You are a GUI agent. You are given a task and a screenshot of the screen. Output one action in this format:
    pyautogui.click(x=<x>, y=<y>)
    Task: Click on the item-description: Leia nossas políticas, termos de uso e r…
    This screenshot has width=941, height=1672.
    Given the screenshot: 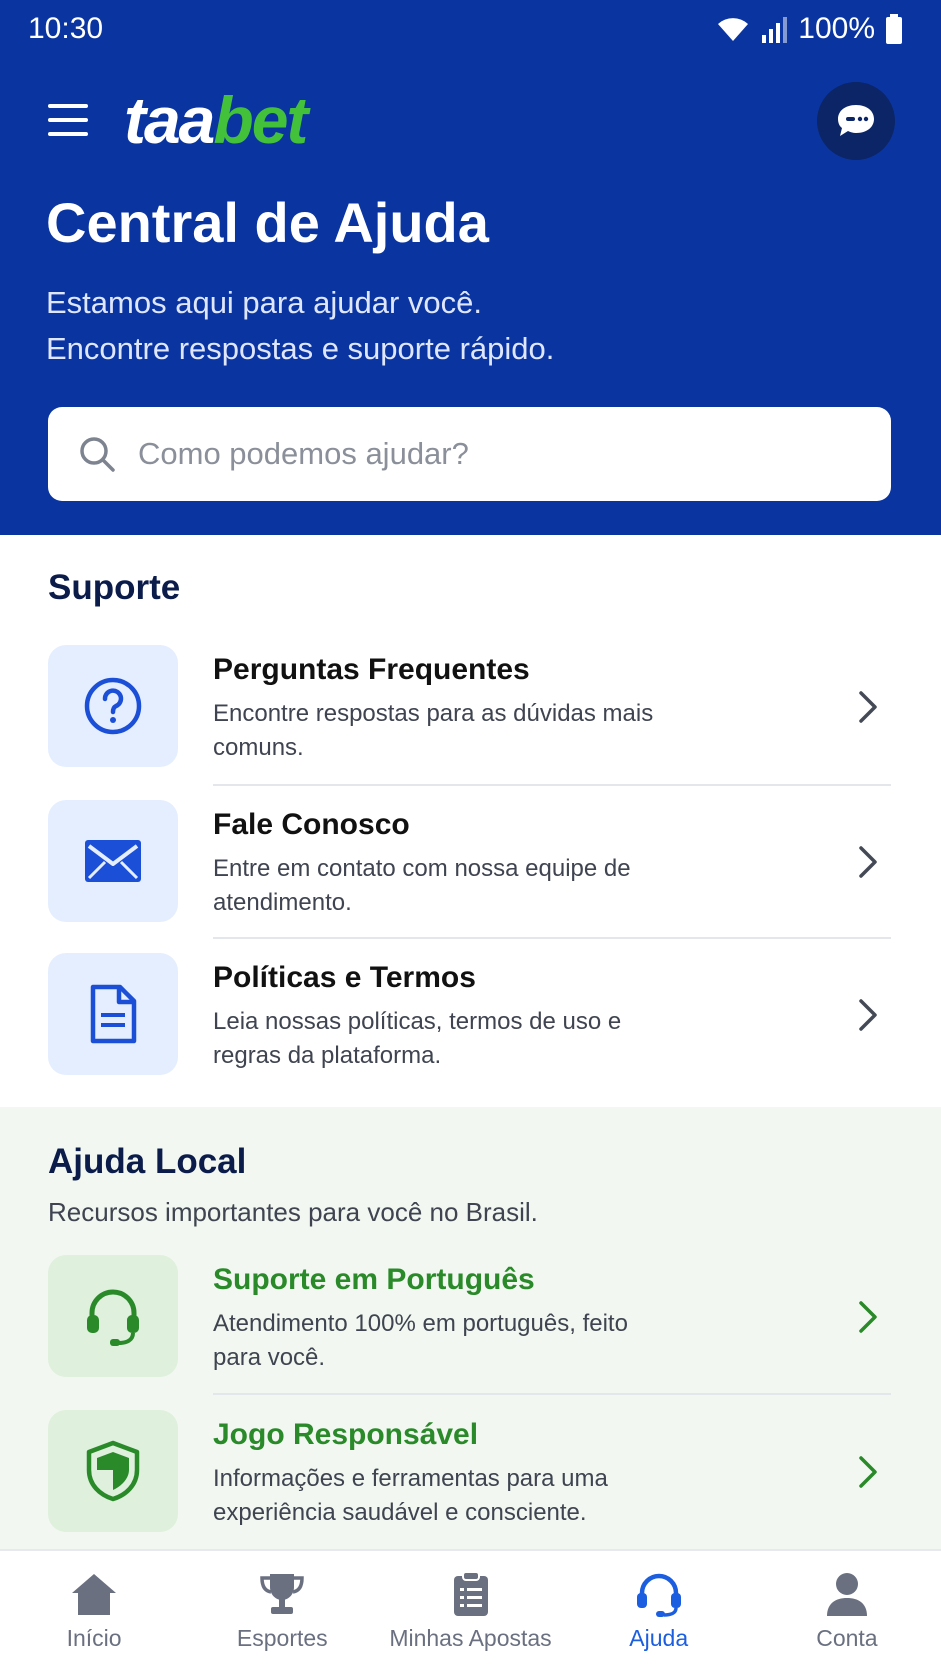 What is the action you would take?
    pyautogui.click(x=417, y=1038)
    